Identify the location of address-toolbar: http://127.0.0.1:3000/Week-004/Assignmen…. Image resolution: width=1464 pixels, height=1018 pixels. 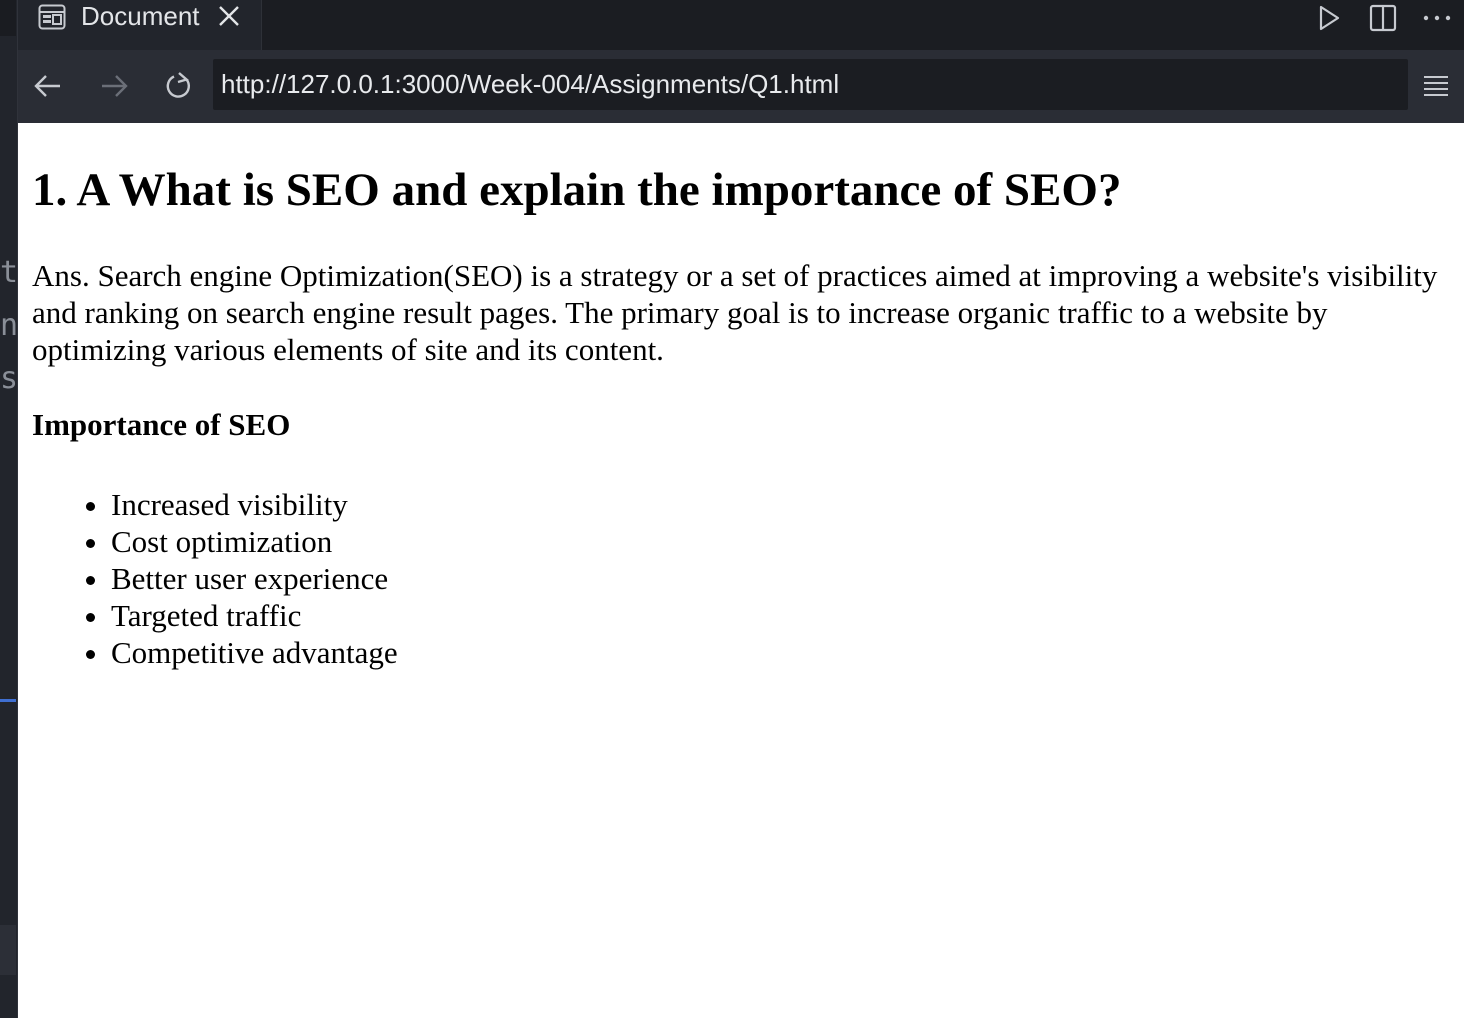
(741, 86).